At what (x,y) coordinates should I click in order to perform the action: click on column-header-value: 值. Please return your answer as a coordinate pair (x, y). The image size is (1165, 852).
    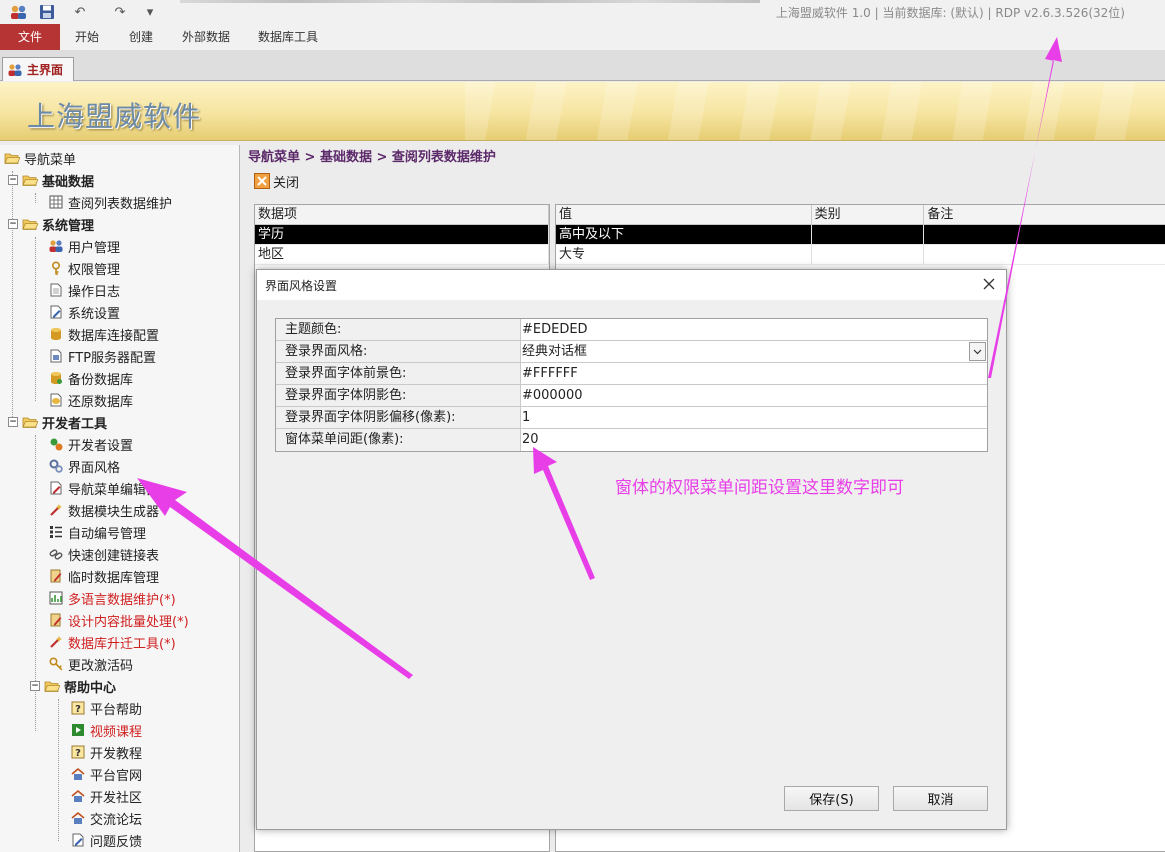
    Looking at the image, I should click on (684, 214).